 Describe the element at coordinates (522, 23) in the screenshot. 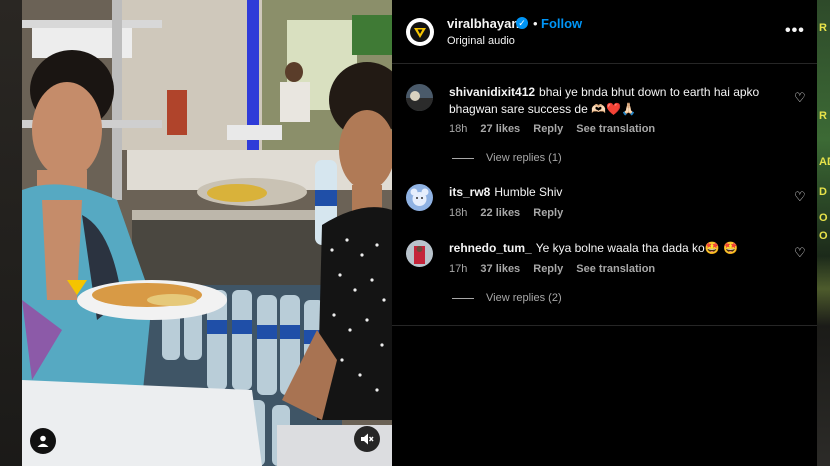

I see `verified-badge-icon: ✓` at that location.